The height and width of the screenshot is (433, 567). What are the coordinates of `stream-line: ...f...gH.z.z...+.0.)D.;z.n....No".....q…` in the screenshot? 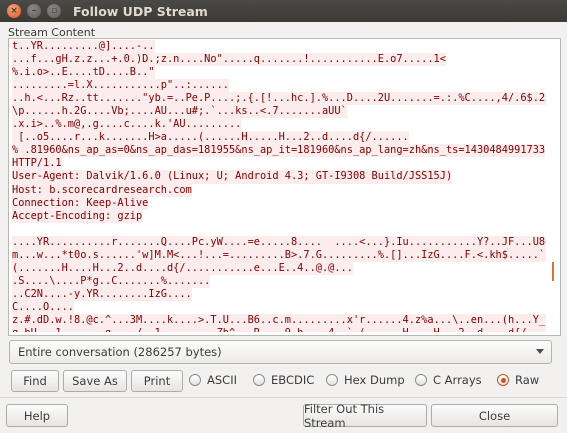 It's located at (277, 60).